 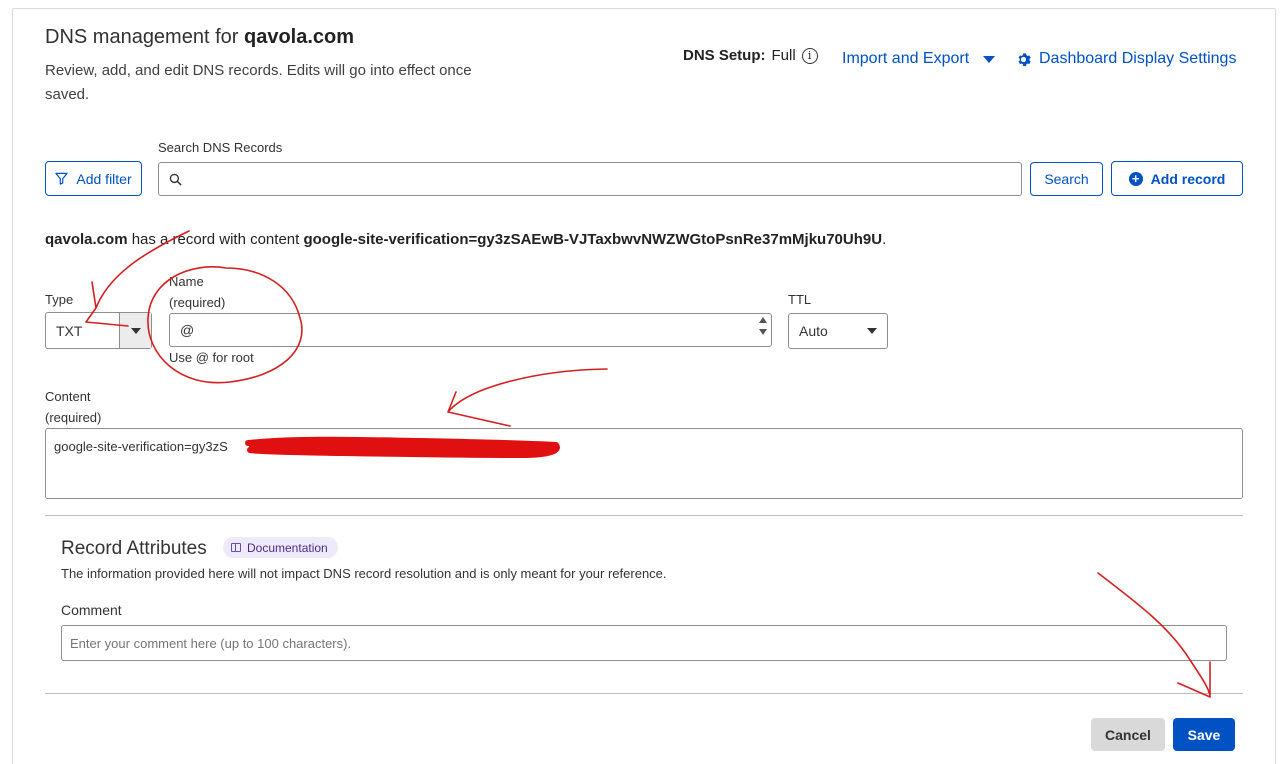 I want to click on ttl-value: Auto, so click(x=813, y=331).